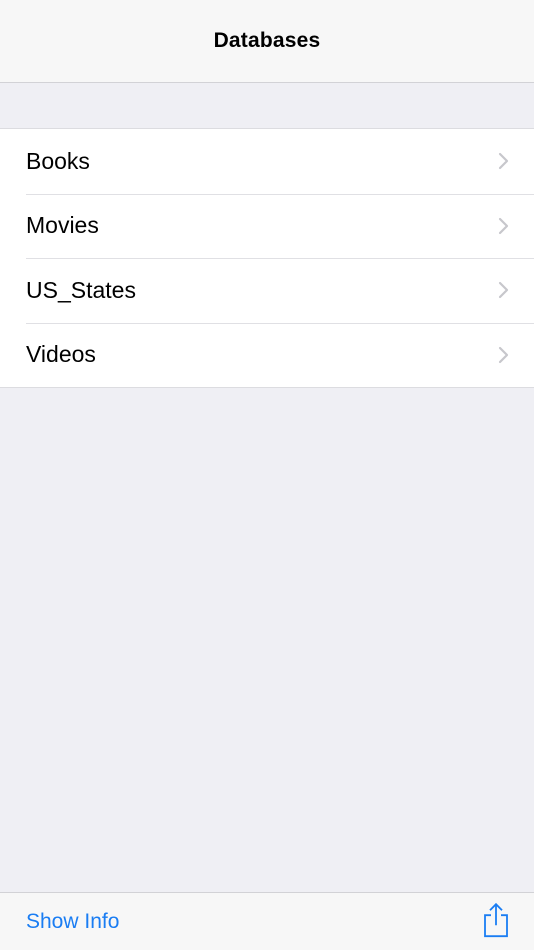  What do you see at coordinates (58, 160) in the screenshot?
I see `list-item-label: Books` at bounding box center [58, 160].